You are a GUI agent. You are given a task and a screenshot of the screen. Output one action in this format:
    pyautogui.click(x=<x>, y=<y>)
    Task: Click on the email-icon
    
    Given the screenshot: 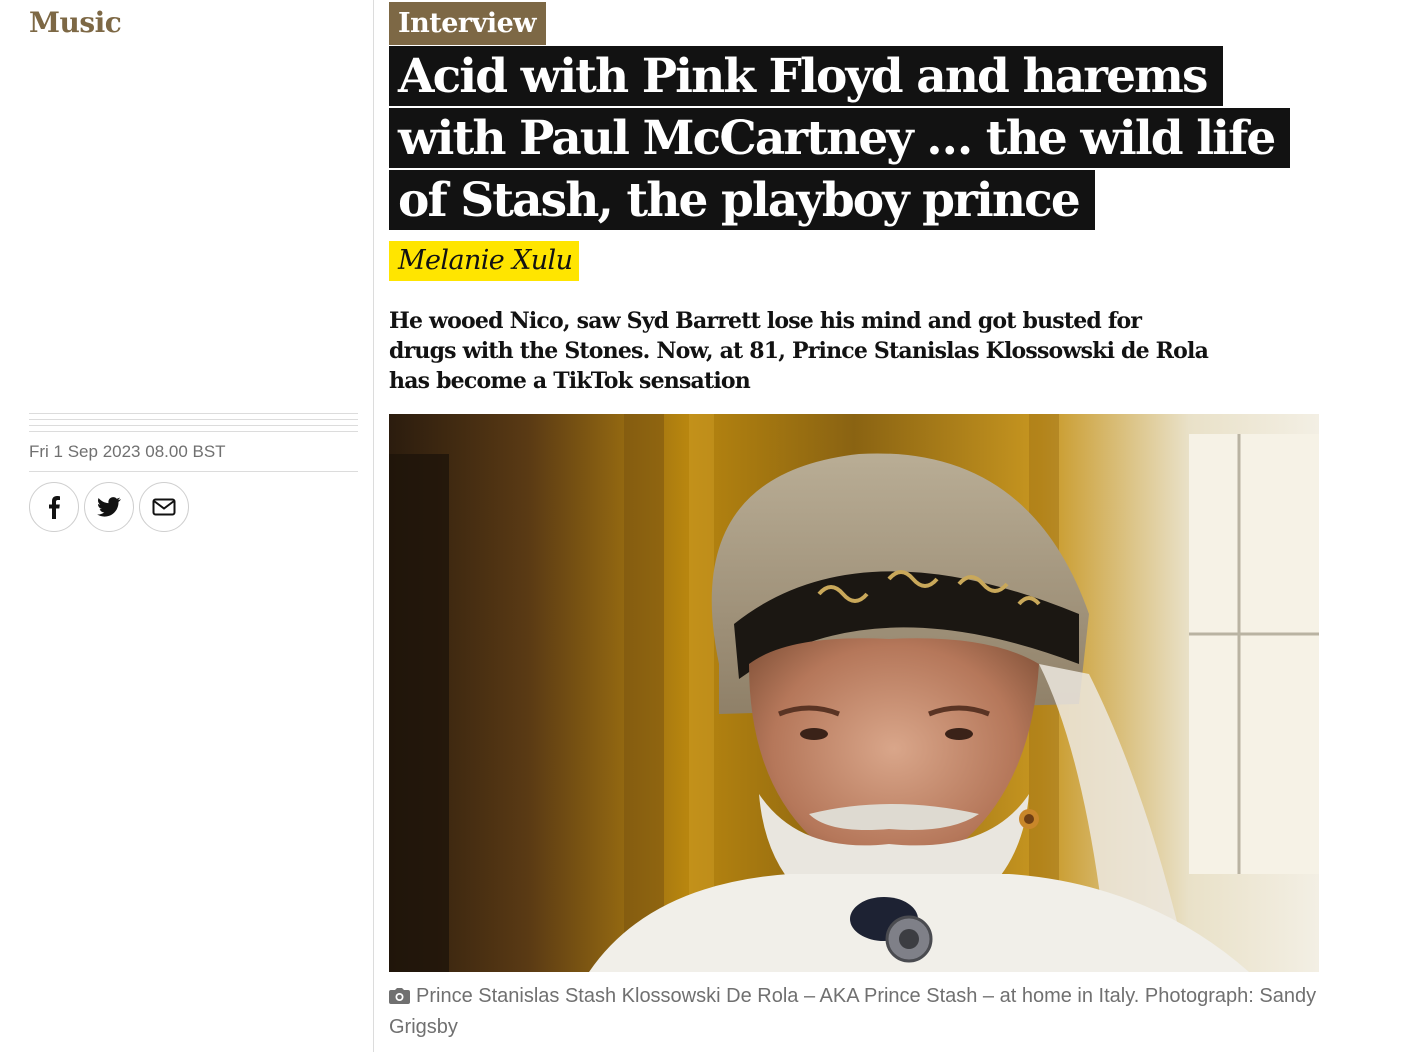 What is the action you would take?
    pyautogui.click(x=164, y=507)
    